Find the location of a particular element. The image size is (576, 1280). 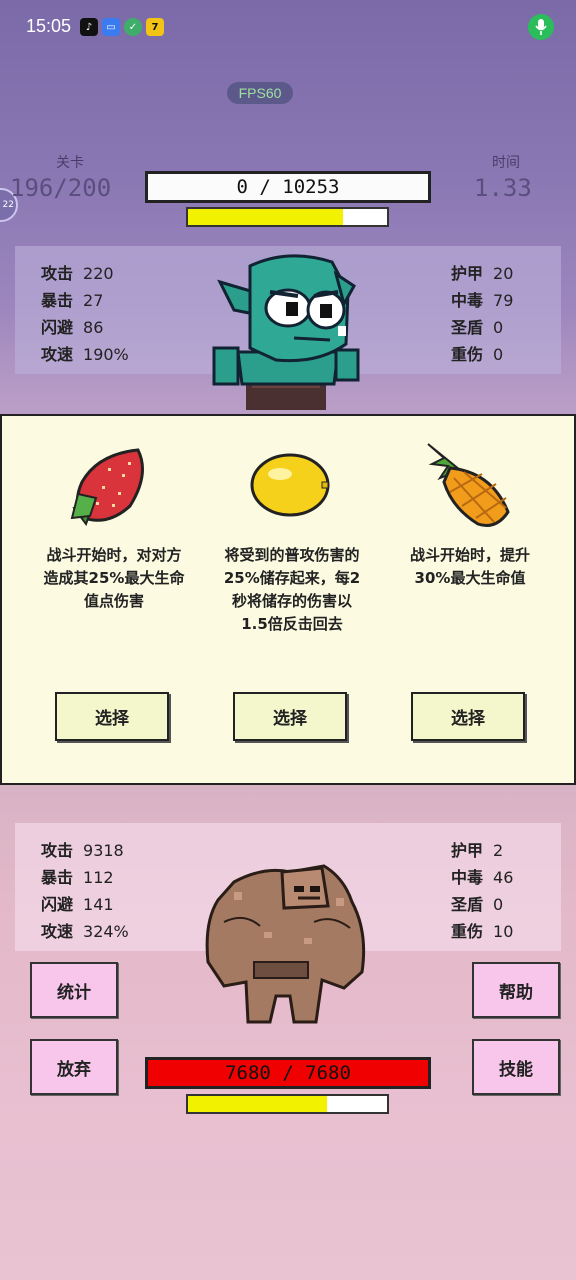

enemy-stat-grievous: 重伤 0 is located at coordinates (477, 354).